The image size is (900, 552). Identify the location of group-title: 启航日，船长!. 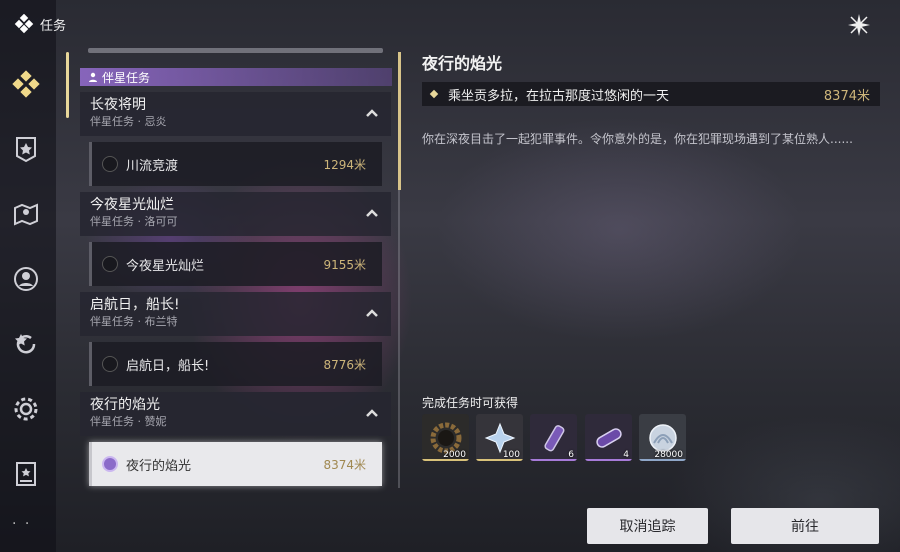
(135, 305).